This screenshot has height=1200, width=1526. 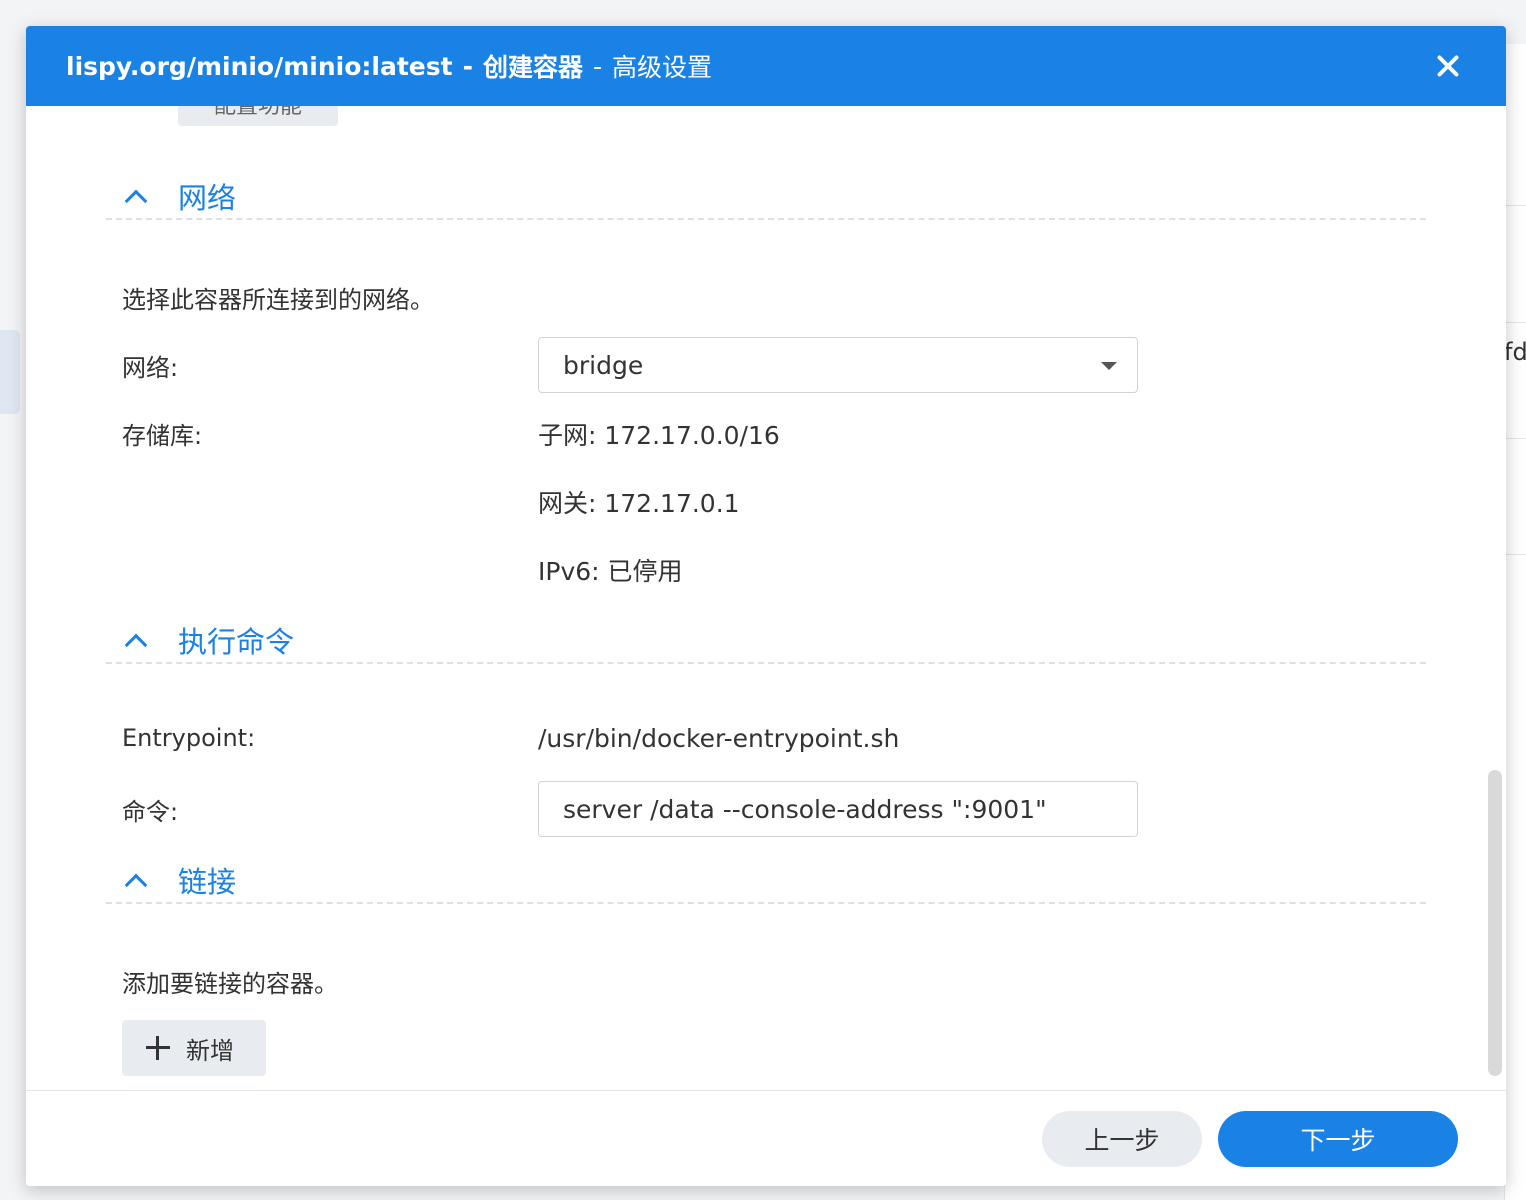 What do you see at coordinates (719, 738) in the screenshot?
I see `entrypoint-value: /usr/bin/docker-entrypoint.sh` at bounding box center [719, 738].